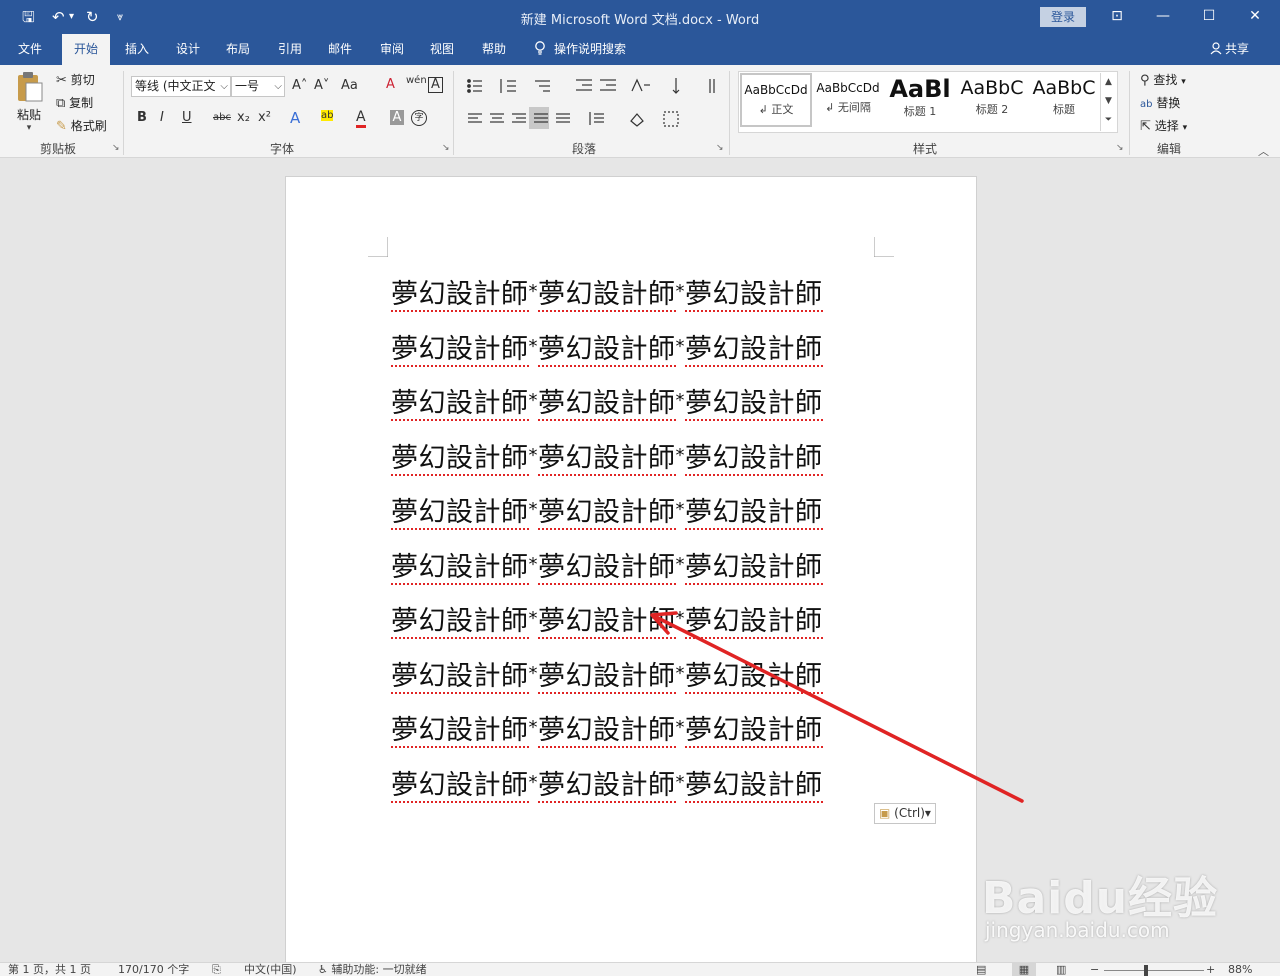  I want to click on accessibility-status: ♿ 辅助功能: 一切就绪, so click(372, 969).